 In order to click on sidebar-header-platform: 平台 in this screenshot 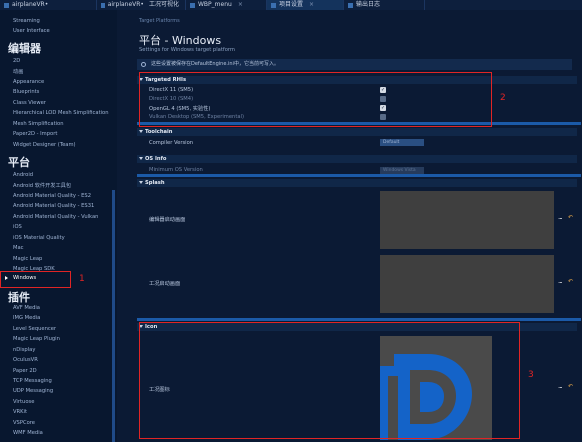, I will do `click(19, 162)`.